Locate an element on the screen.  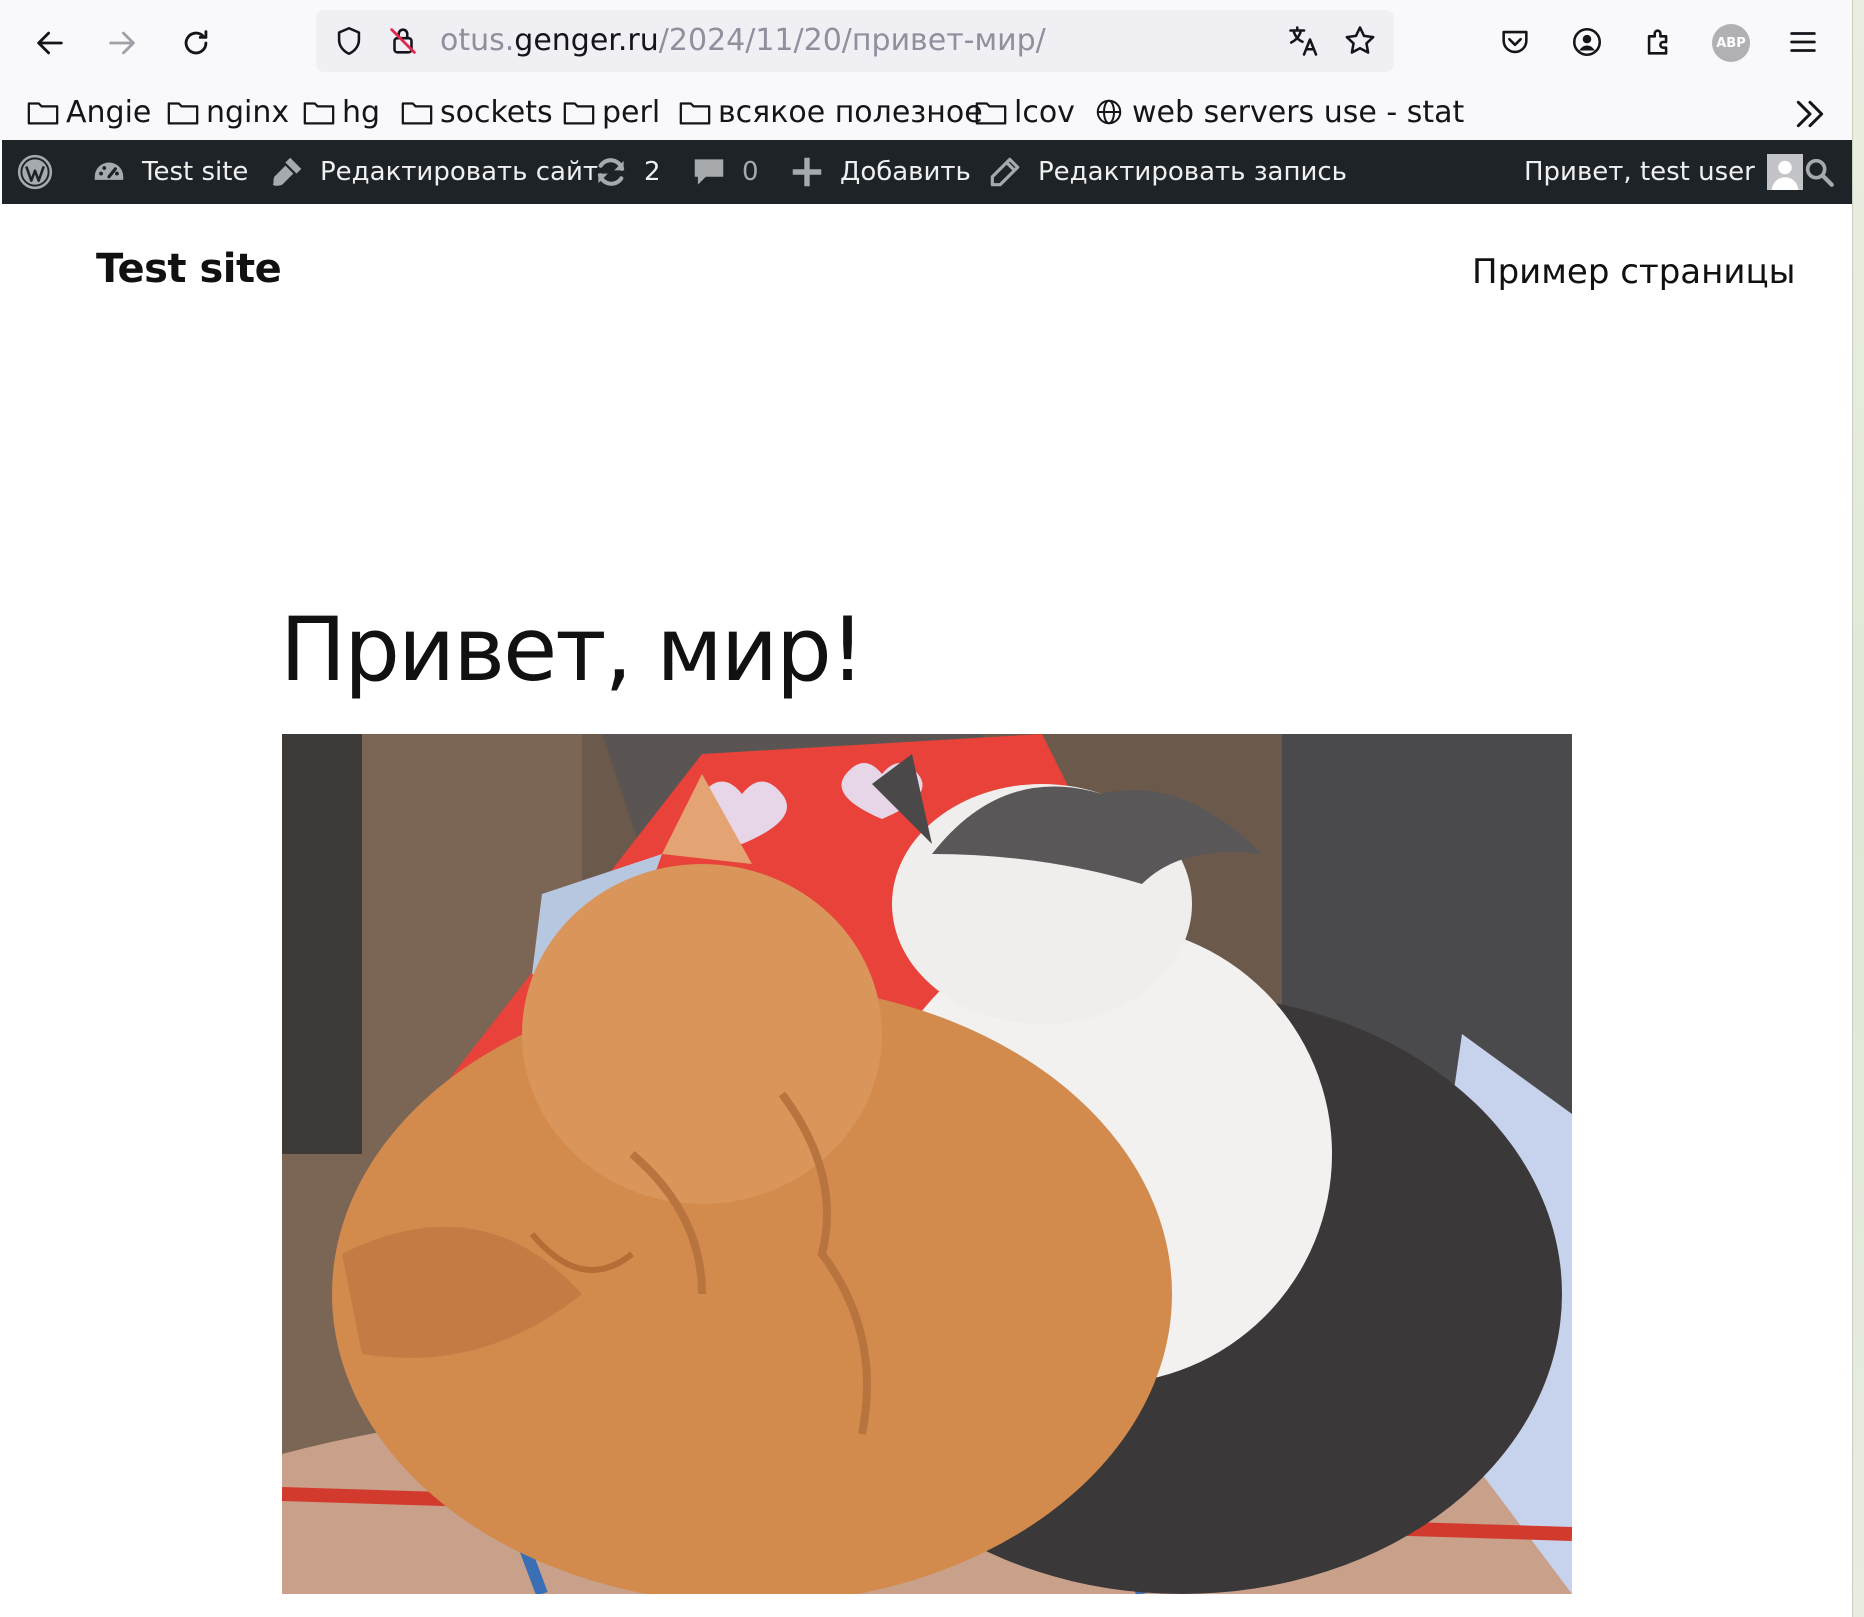
greeting-label: Привет, test user is located at coordinates (1639, 172).